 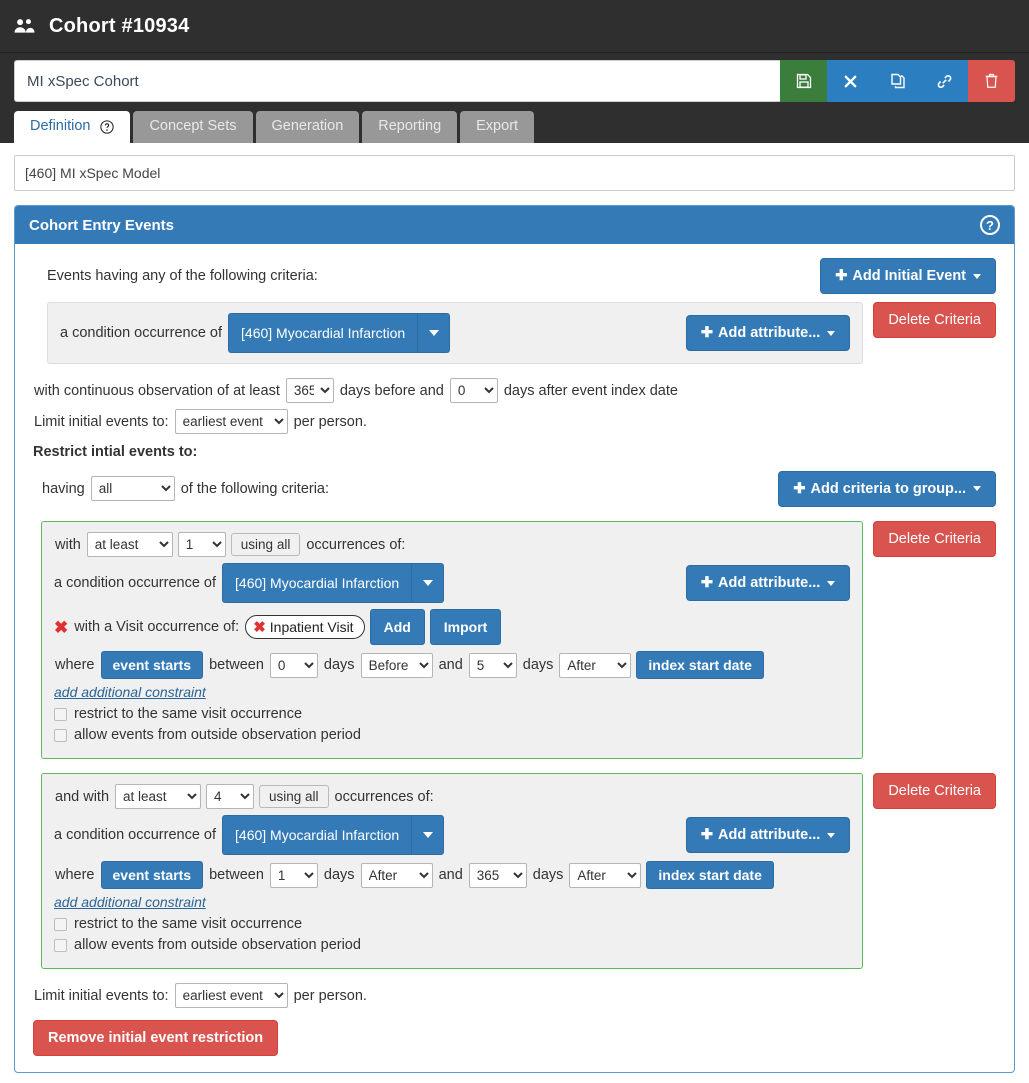 What do you see at coordinates (934, 320) in the screenshot?
I see `primary-delete-criteria-button: Delete Criteria` at bounding box center [934, 320].